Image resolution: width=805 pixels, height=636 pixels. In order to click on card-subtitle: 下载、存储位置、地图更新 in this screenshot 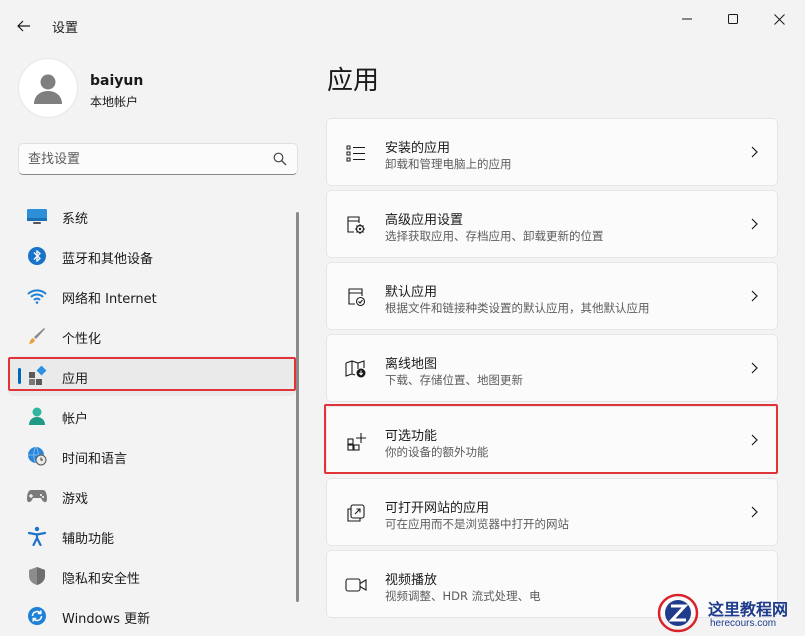, I will do `click(454, 380)`.